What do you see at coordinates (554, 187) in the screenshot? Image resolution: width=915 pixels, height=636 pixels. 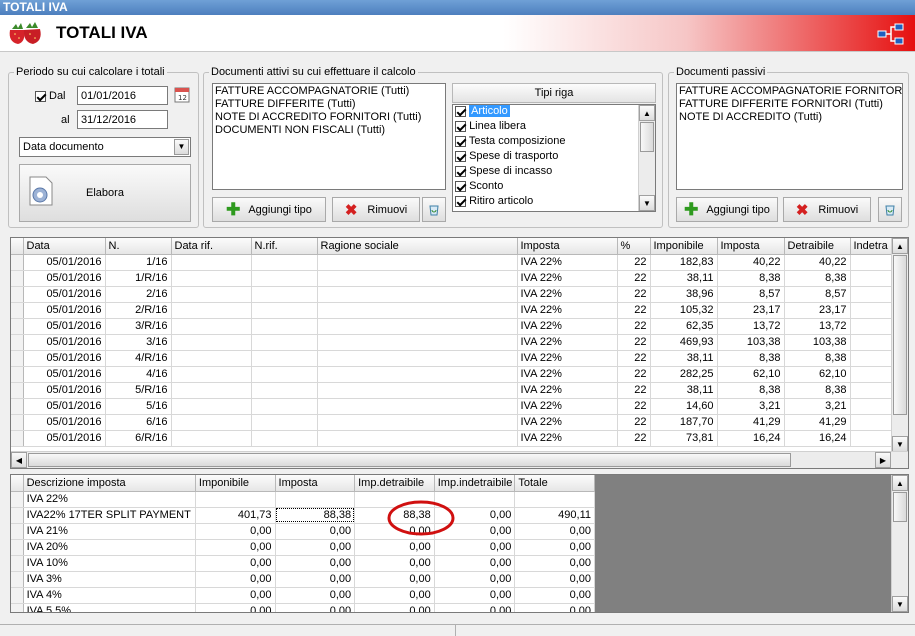 I see `tipo-riga-item: Sconto` at bounding box center [554, 187].